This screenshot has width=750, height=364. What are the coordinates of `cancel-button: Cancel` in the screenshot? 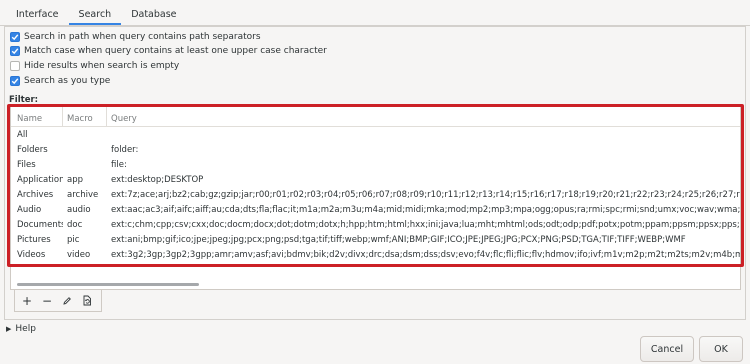 It's located at (667, 349).